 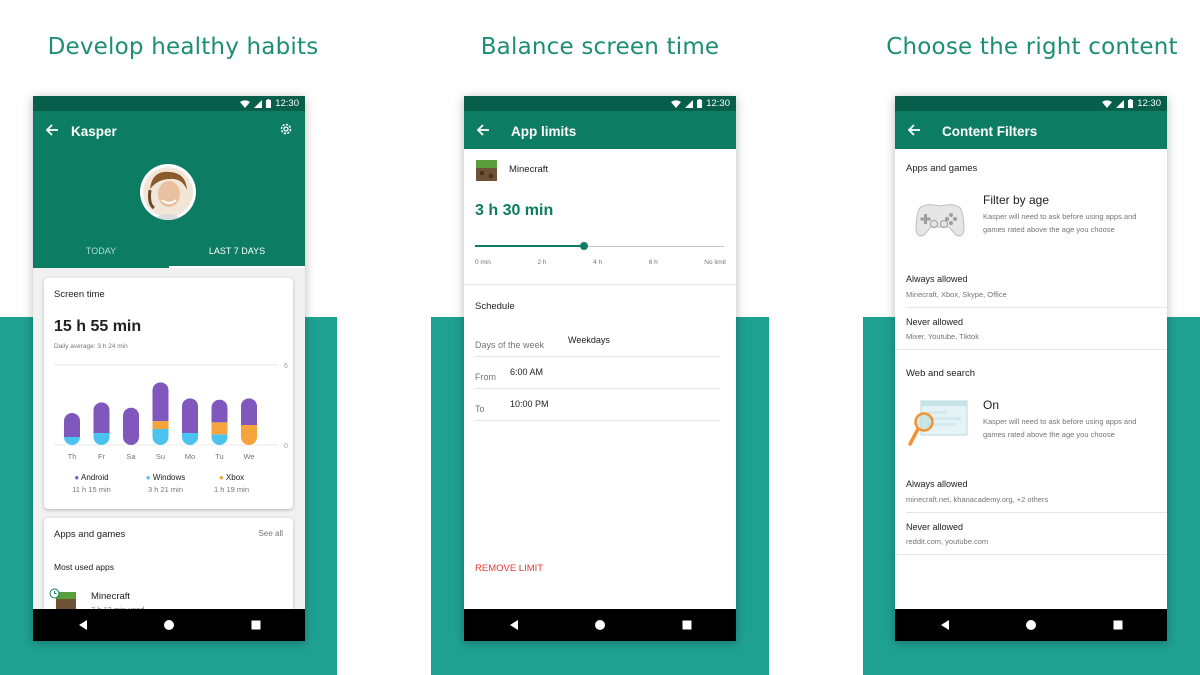 What do you see at coordinates (91, 489) in the screenshot?
I see `legend-android-time: 11 h 15 min` at bounding box center [91, 489].